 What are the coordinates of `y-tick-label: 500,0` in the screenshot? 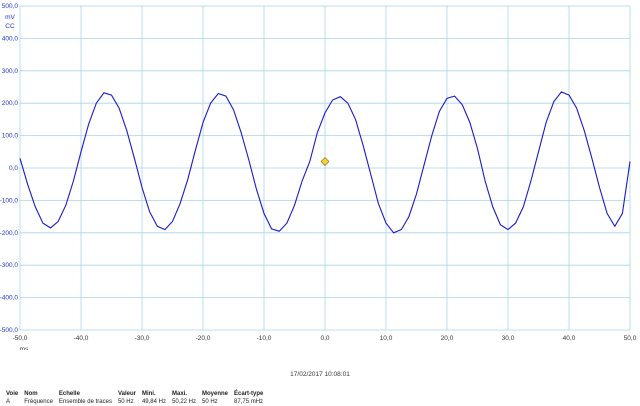 It's located at (10, 6).